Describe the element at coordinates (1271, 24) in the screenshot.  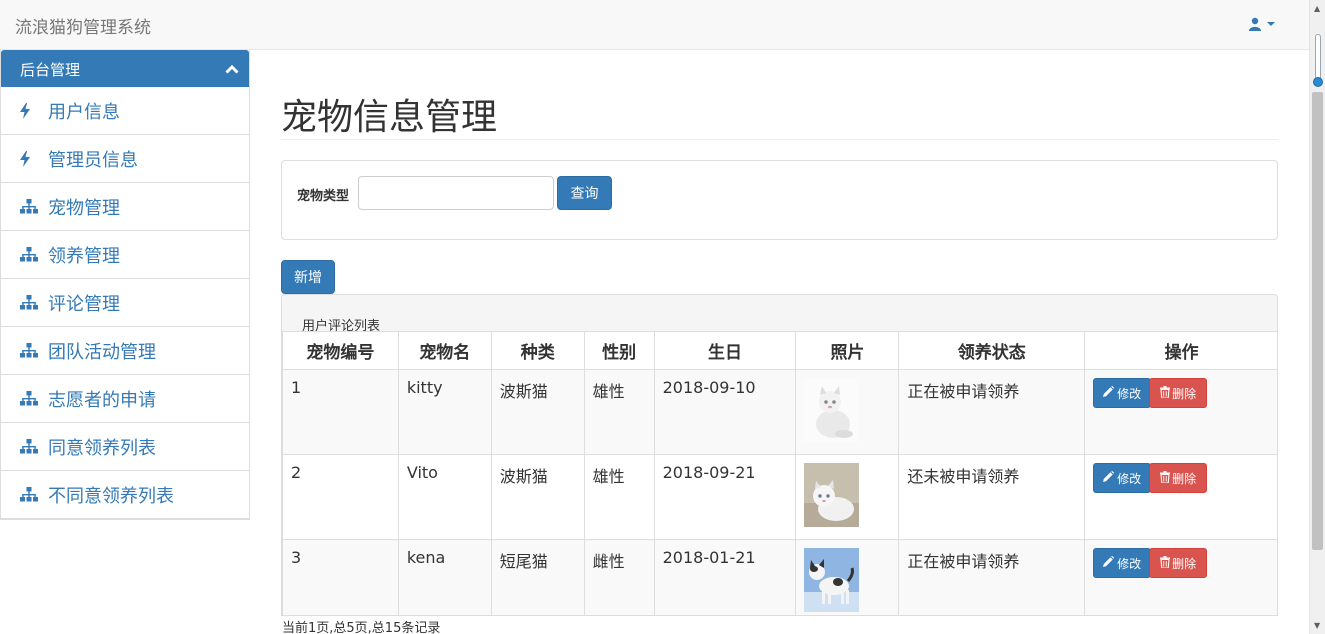
I see `caret-down-icon` at that location.